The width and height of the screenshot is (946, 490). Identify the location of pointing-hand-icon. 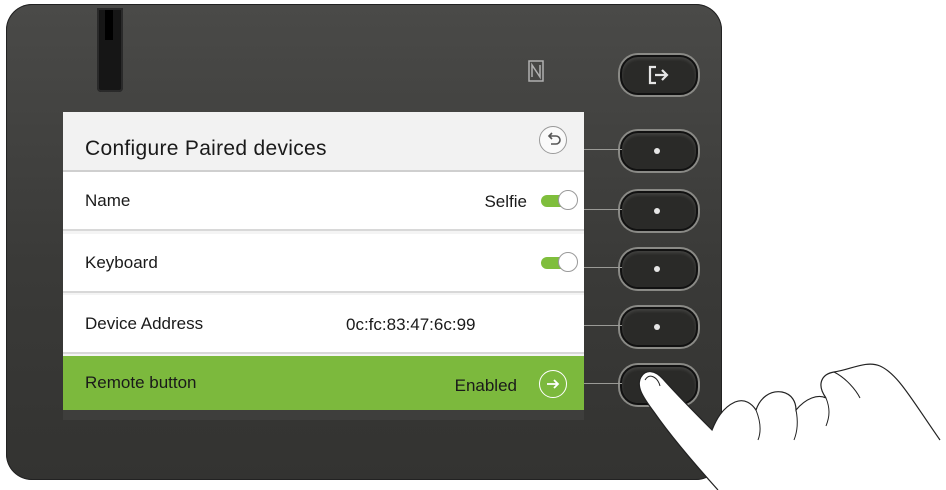
(789, 426).